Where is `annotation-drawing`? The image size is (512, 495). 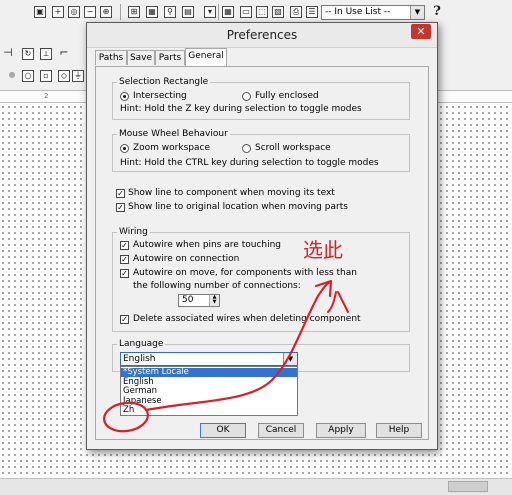
annotation-drawing is located at coordinates (226, 356).